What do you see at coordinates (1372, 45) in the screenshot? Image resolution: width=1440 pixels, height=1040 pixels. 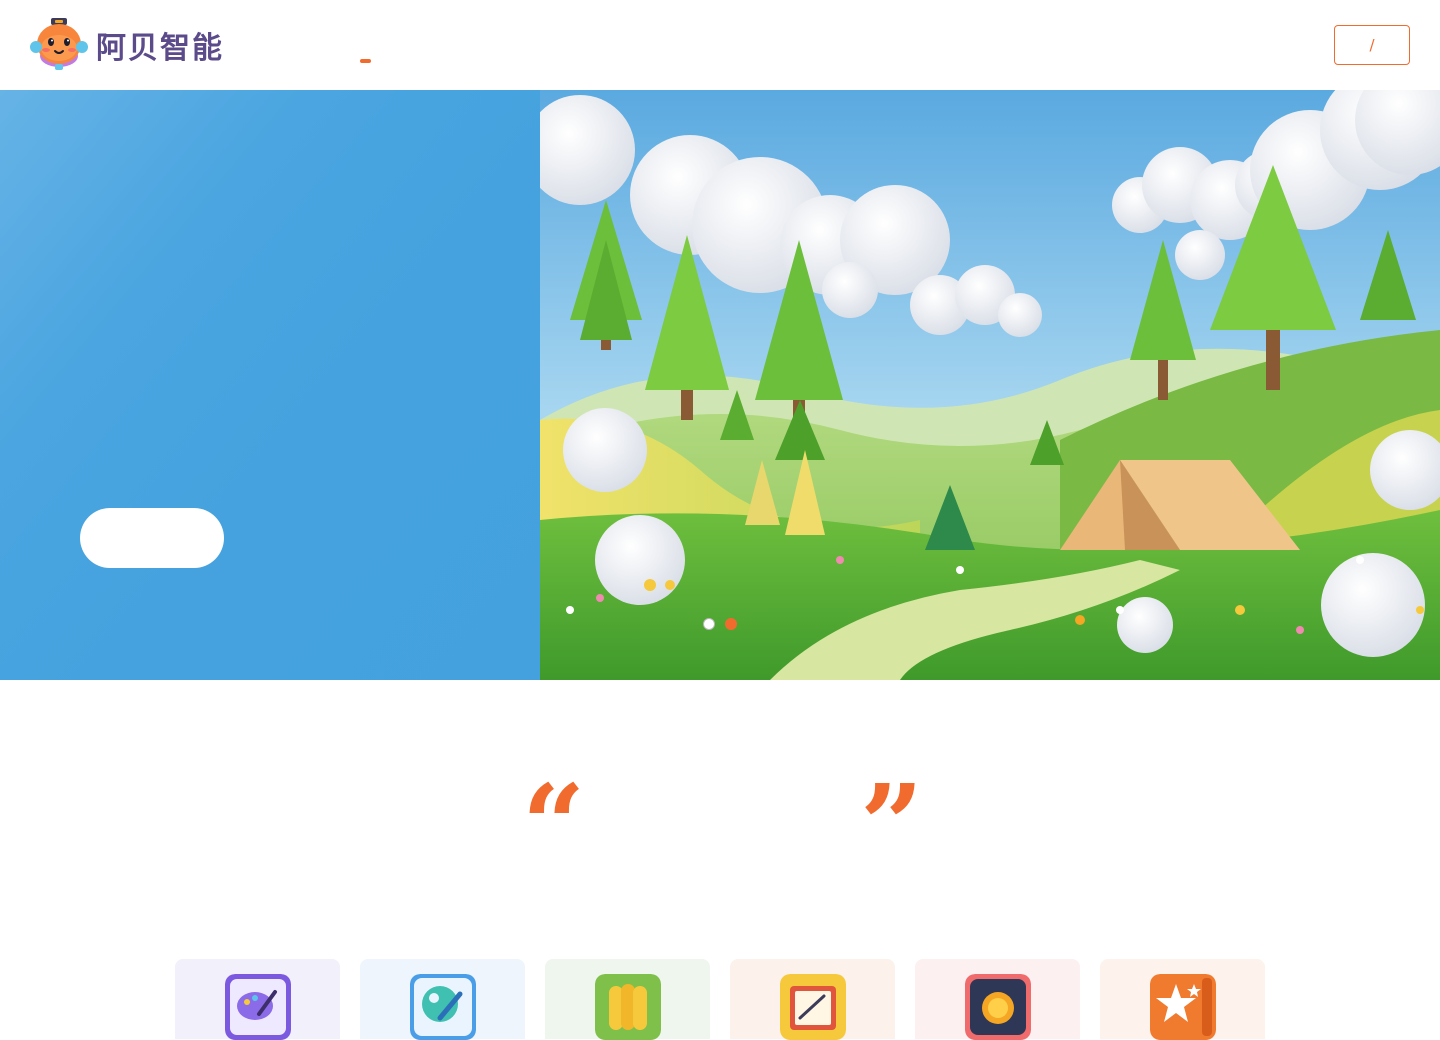 I see `language-toggle-button: /` at bounding box center [1372, 45].